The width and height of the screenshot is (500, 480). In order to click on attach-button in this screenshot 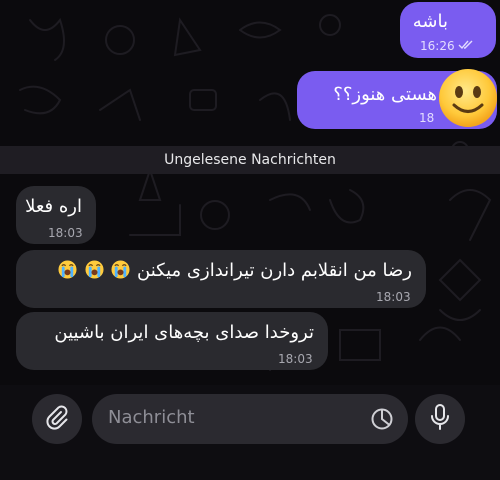, I will do `click(57, 419)`.